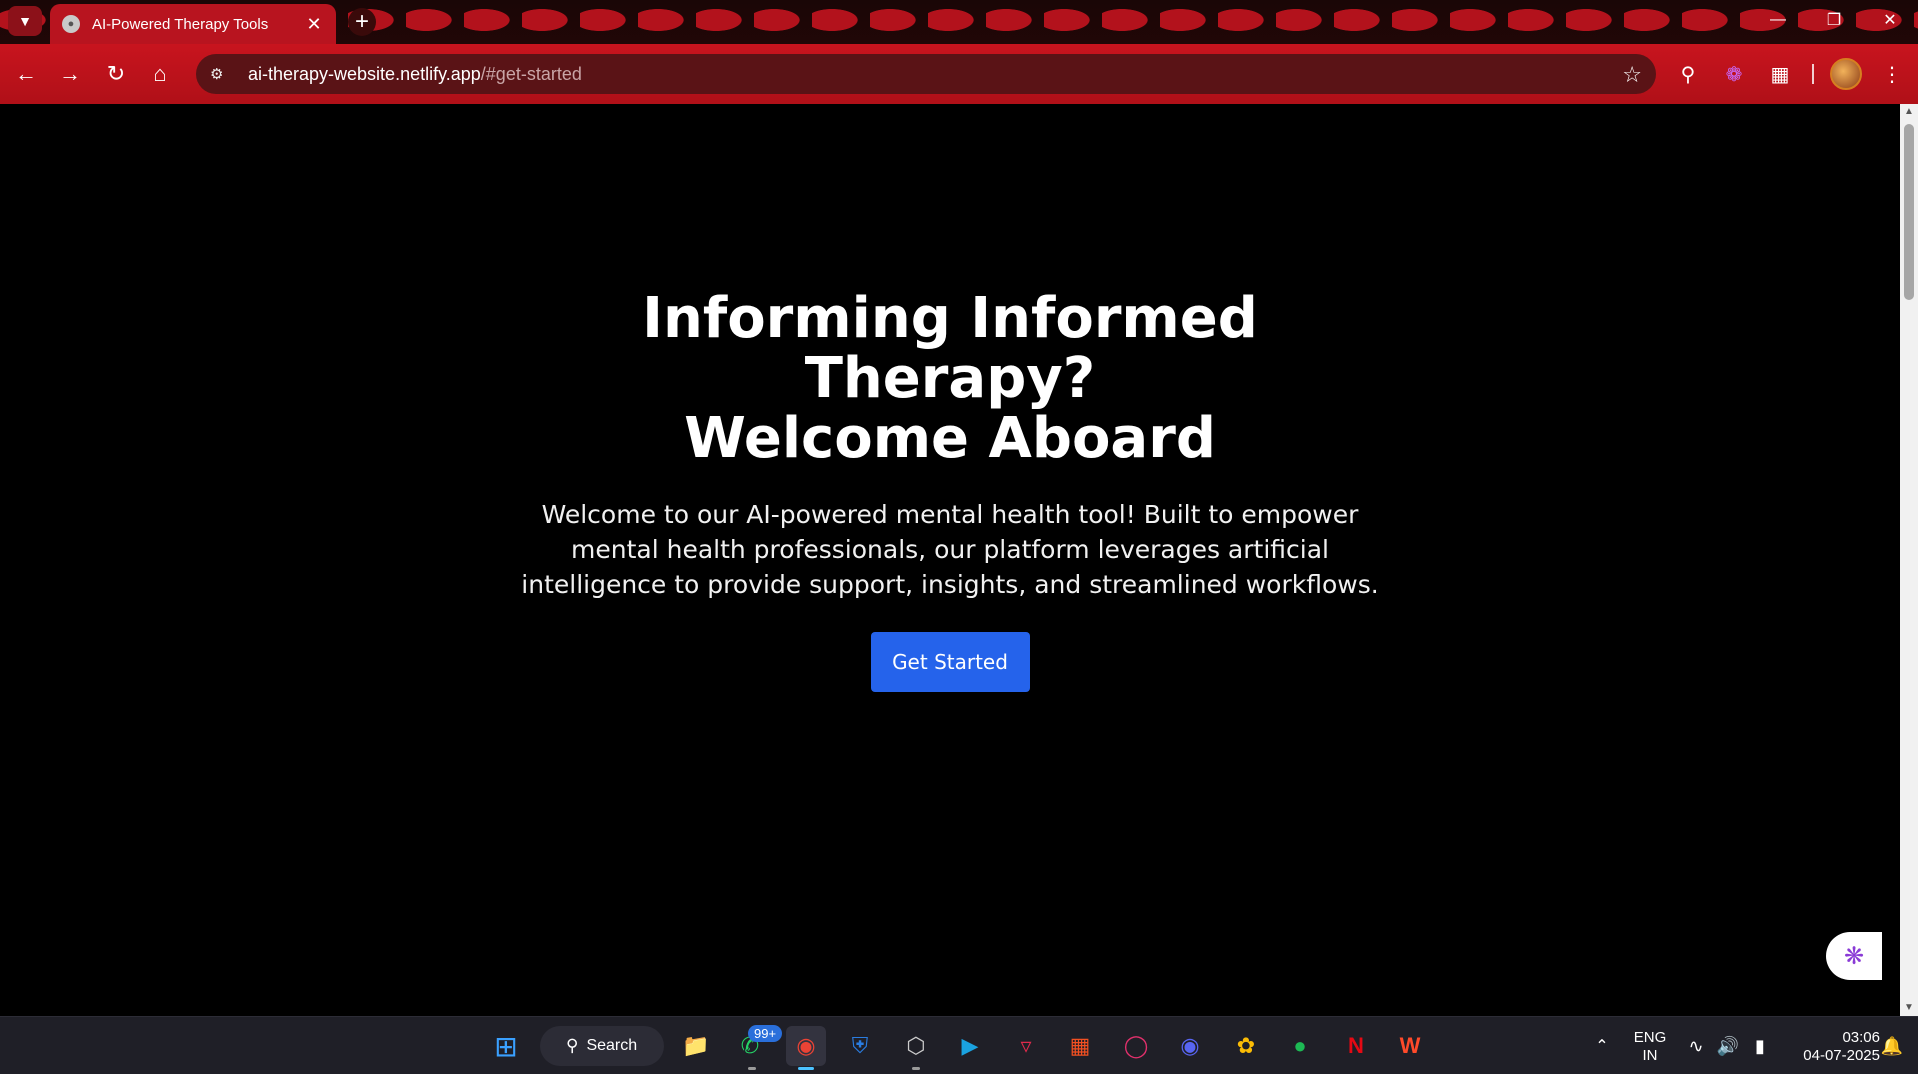 Image resolution: width=1918 pixels, height=1074 pixels. I want to click on page-scrollbar: ▲ ▼, so click(1909, 560).